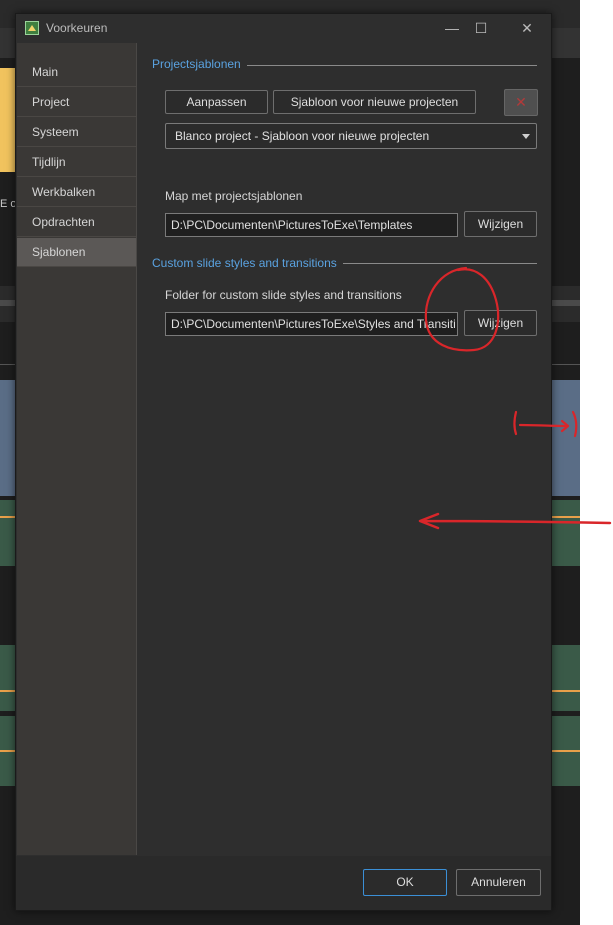  I want to click on sidebar-item-main: Main, so click(76, 72).